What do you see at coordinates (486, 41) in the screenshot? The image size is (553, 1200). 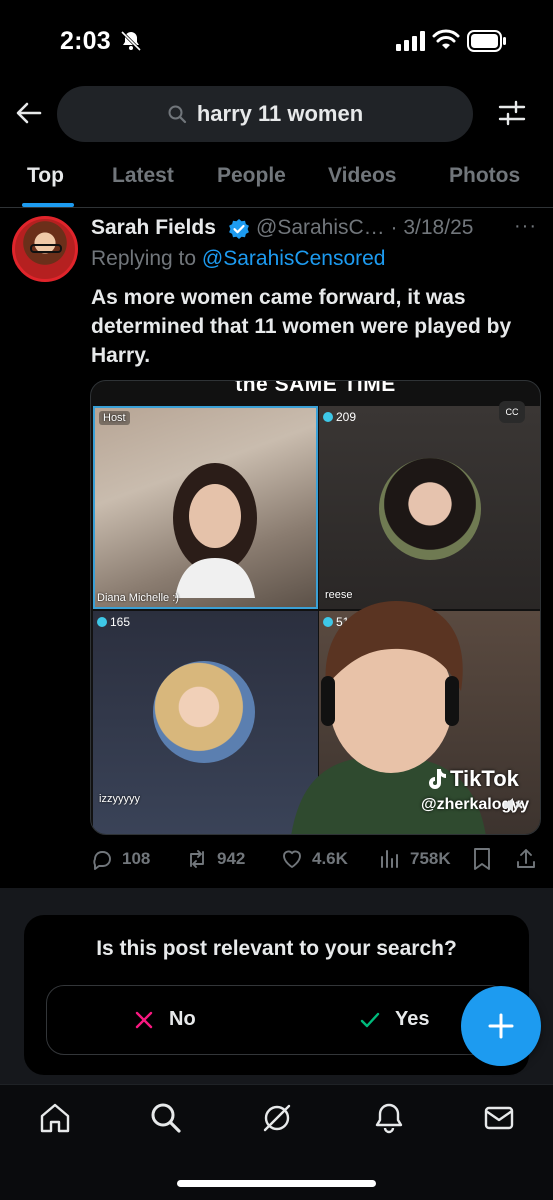 I see `battery-icon` at bounding box center [486, 41].